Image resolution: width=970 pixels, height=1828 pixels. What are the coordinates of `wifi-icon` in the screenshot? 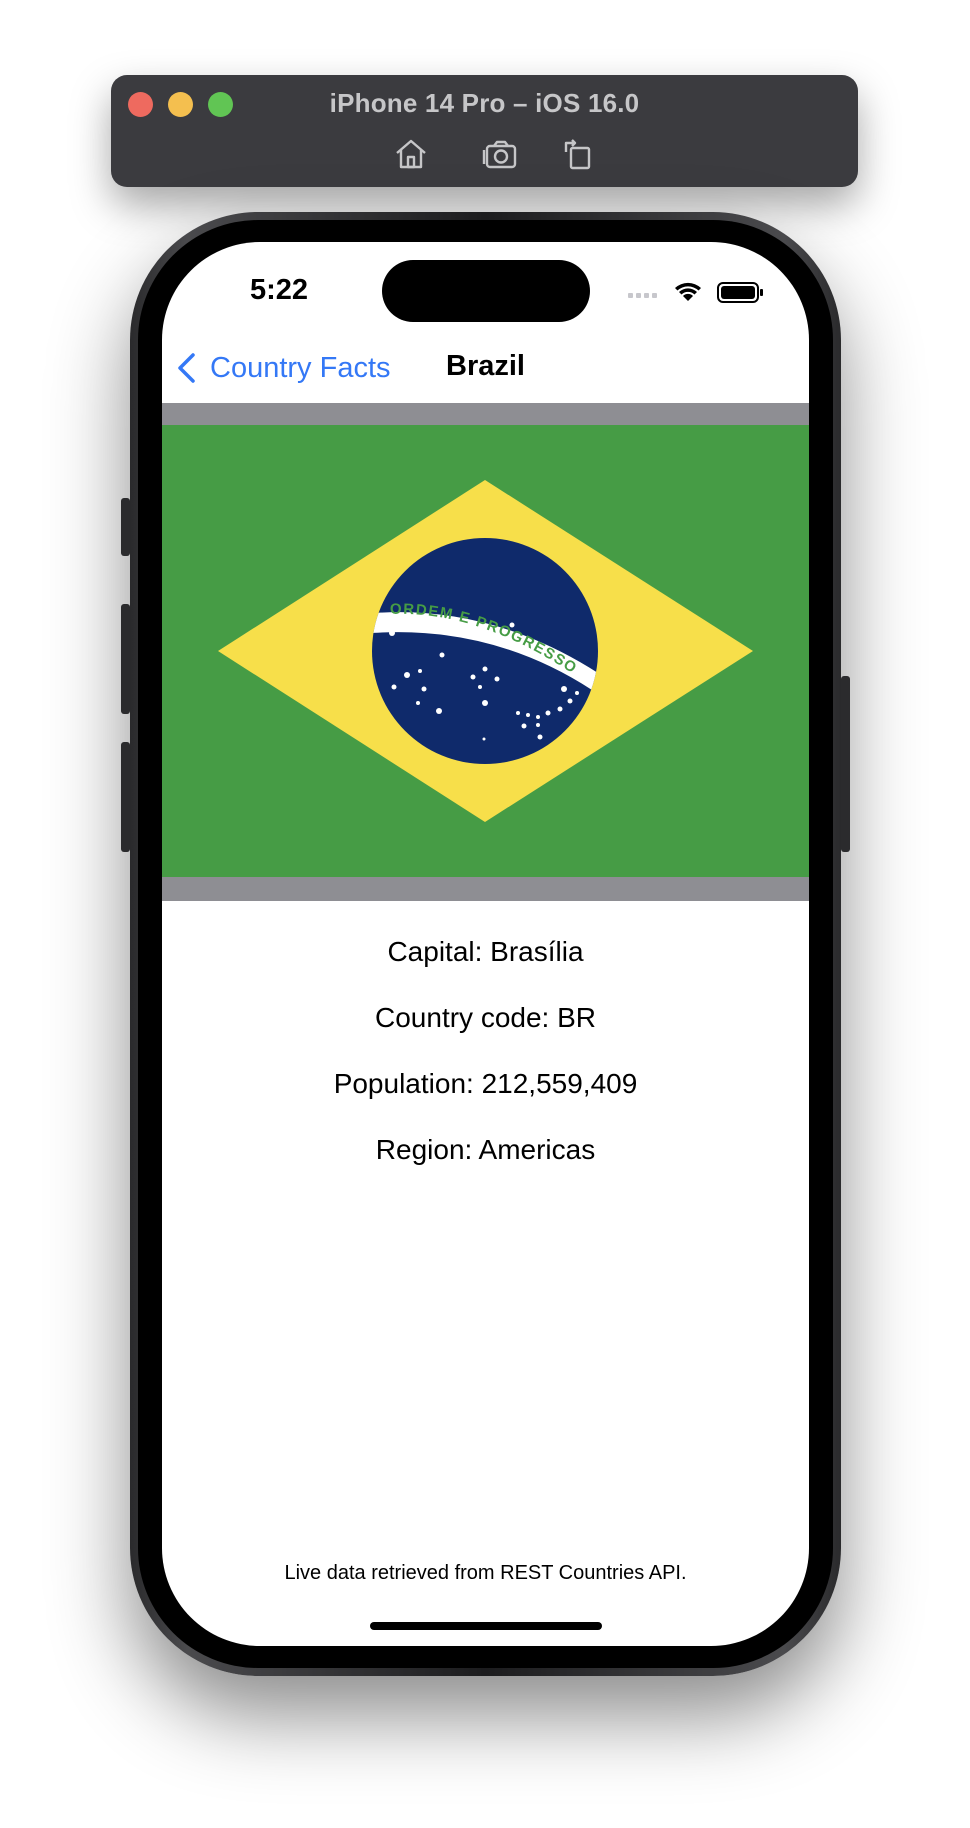 It's located at (688, 291).